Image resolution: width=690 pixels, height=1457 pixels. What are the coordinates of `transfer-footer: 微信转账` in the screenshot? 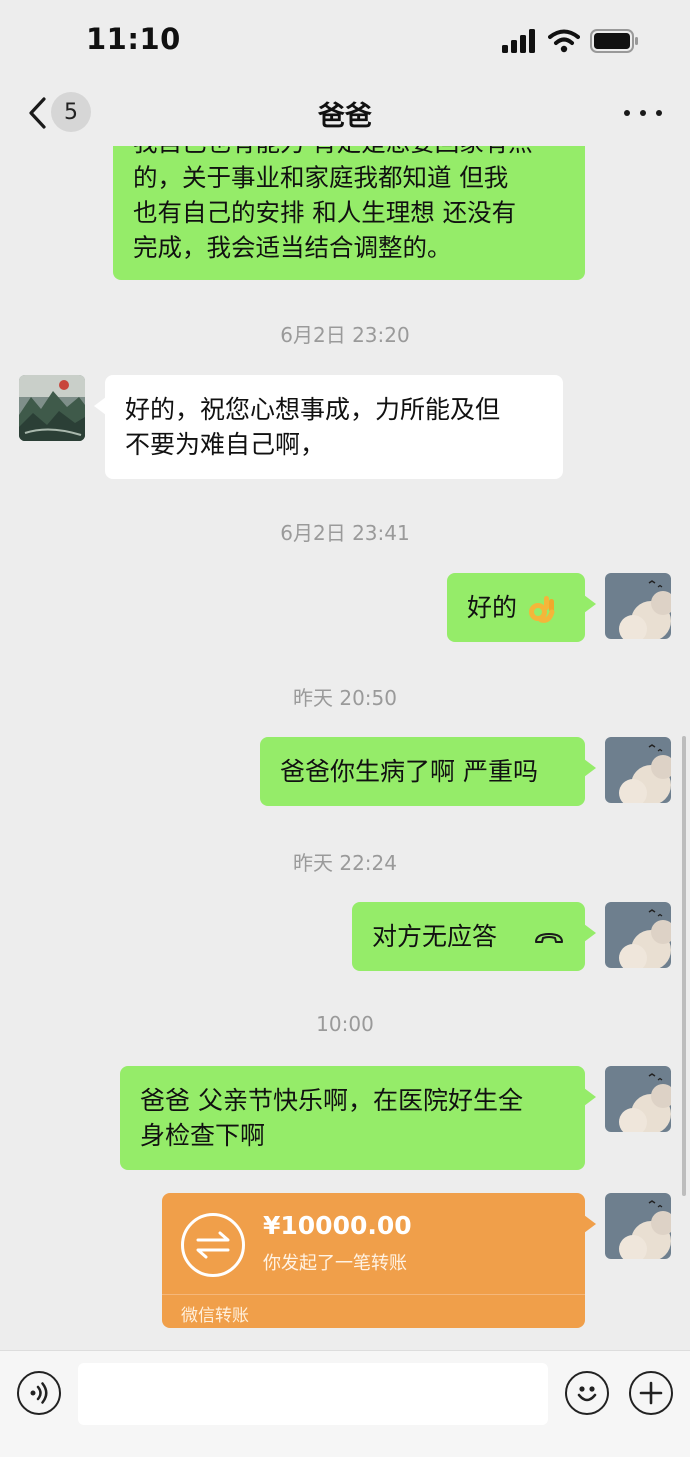 It's located at (215, 1316).